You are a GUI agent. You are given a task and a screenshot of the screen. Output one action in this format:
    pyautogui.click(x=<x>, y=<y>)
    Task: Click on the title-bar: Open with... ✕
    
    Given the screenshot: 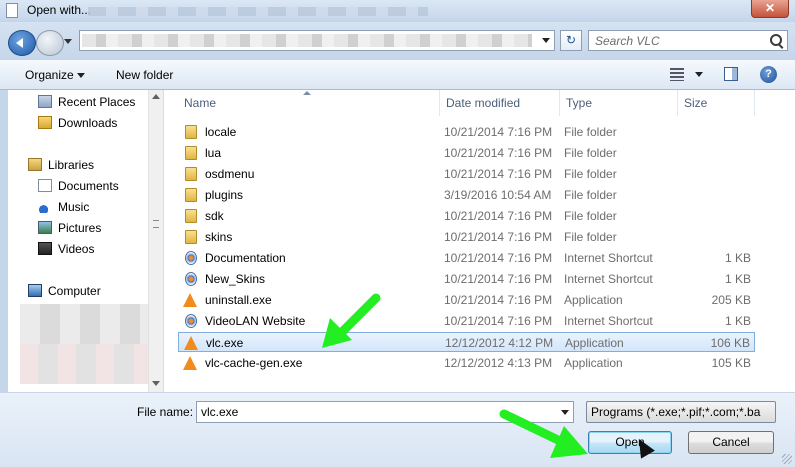 What is the action you would take?
    pyautogui.click(x=397, y=11)
    